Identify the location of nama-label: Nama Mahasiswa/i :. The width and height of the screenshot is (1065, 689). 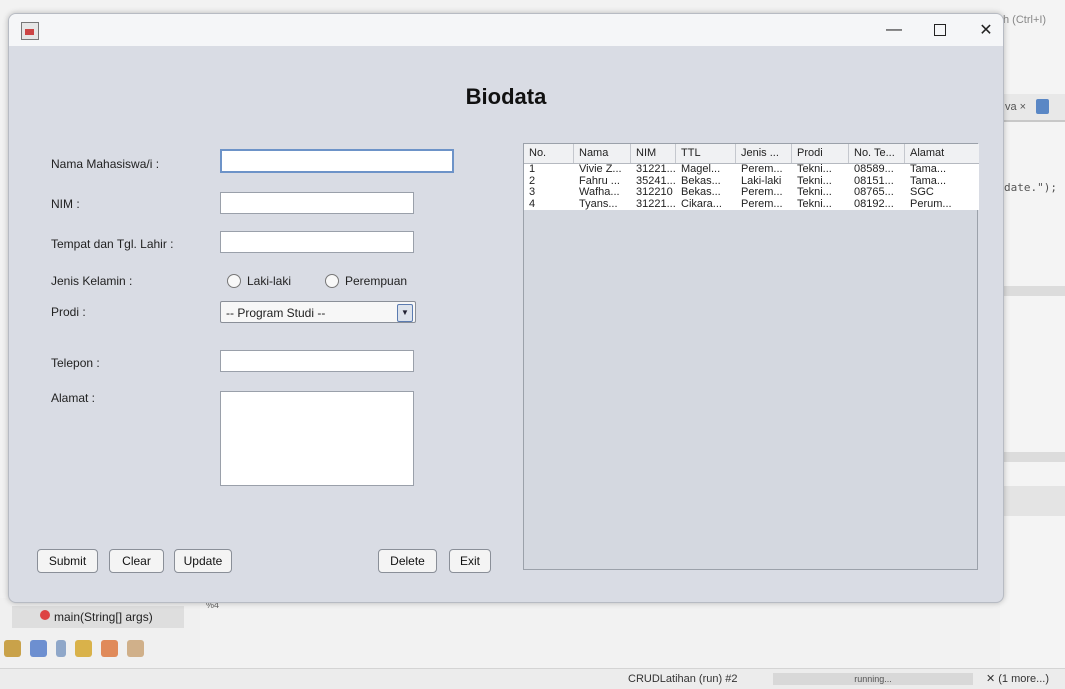
(105, 164).